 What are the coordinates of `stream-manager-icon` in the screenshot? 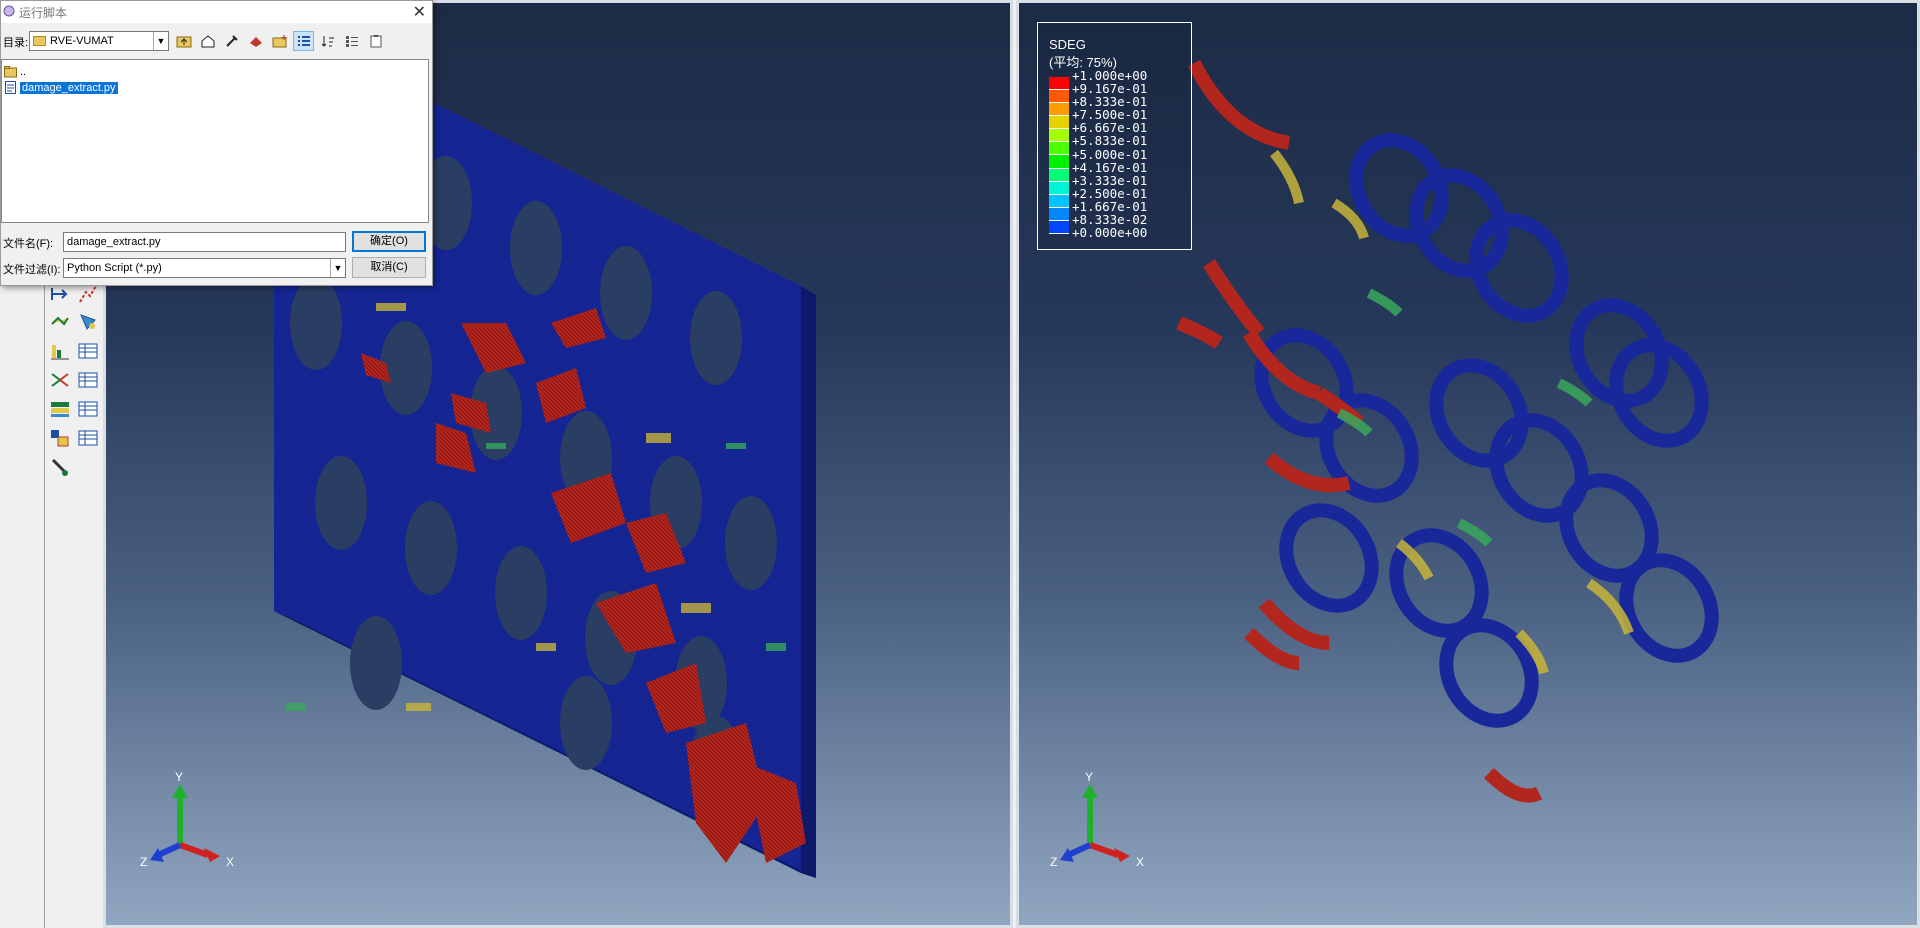 It's located at (88, 380).